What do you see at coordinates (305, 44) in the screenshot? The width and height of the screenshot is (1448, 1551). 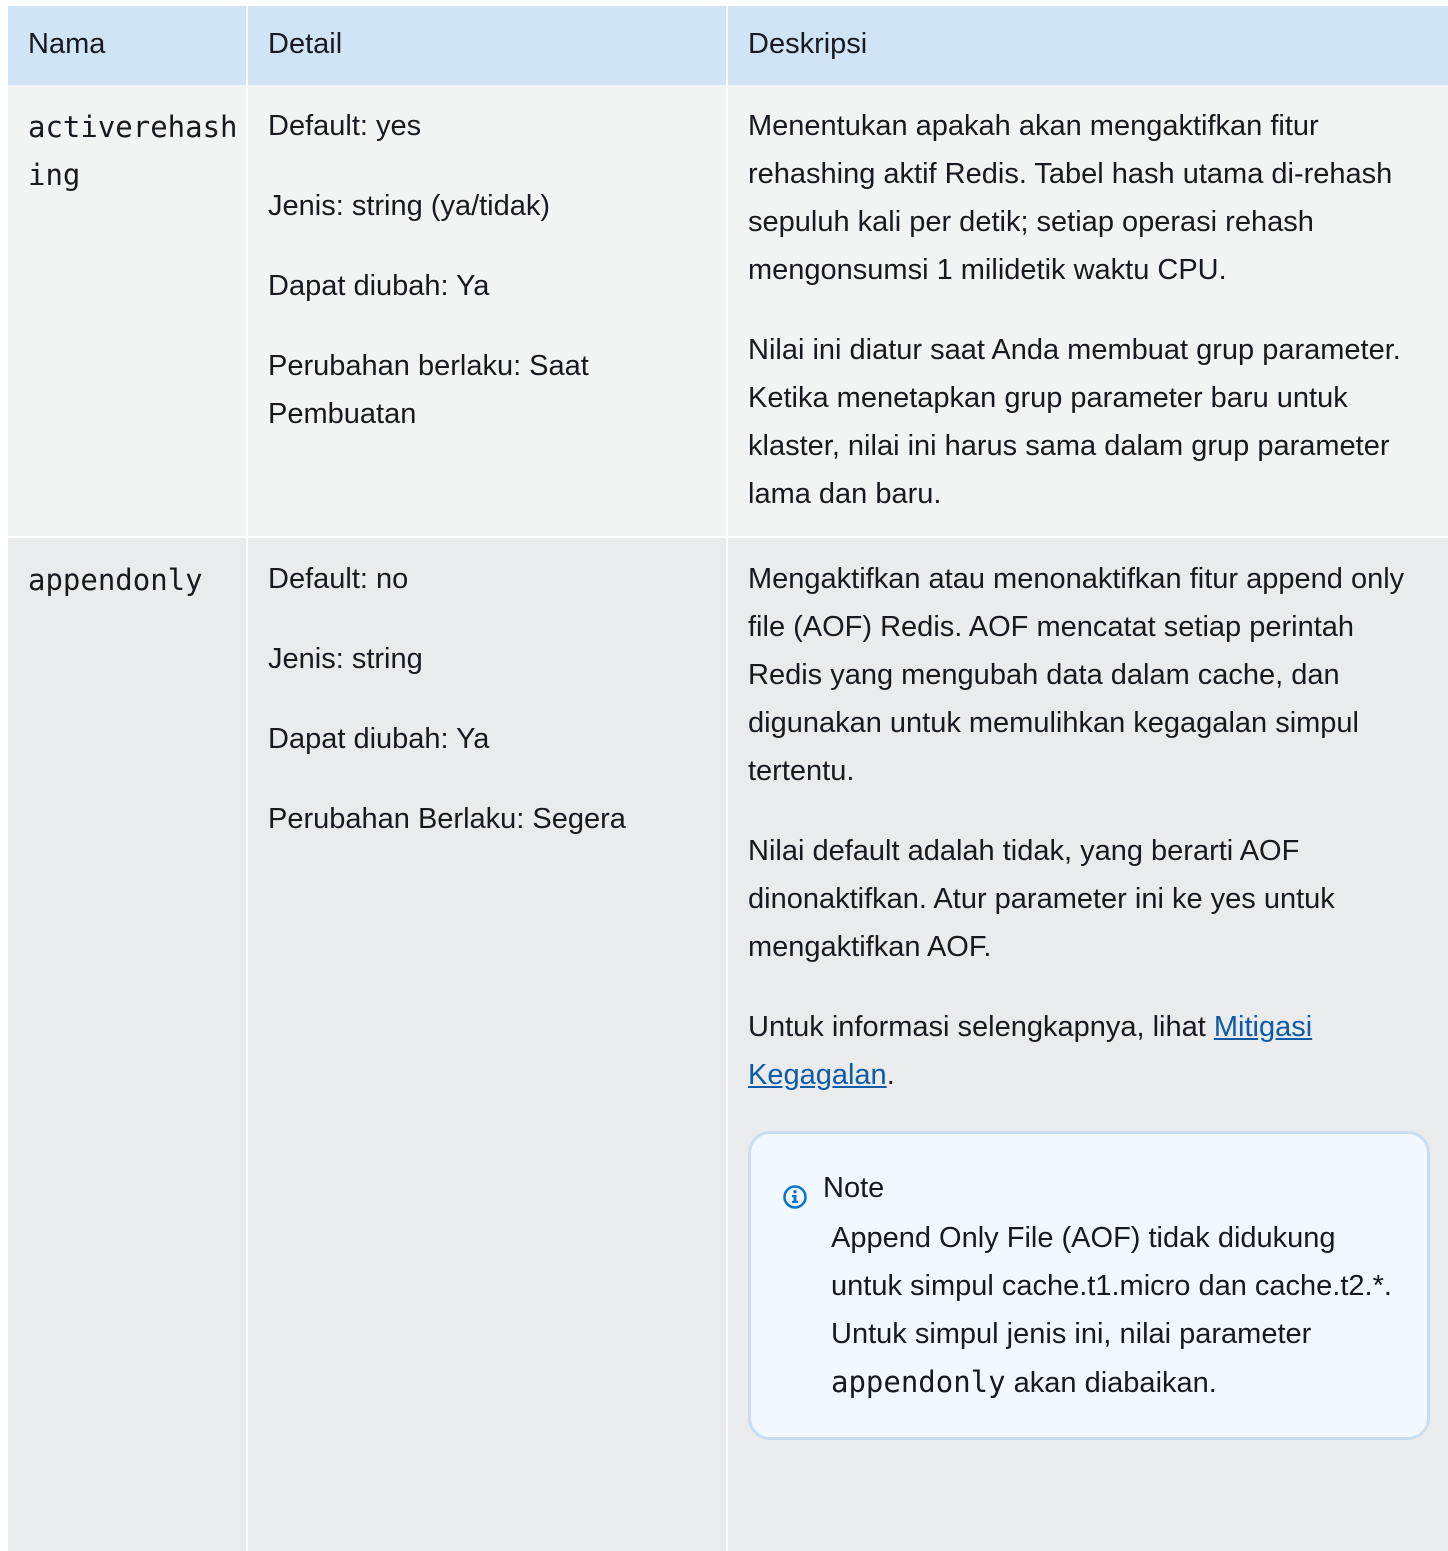 I see `header-detail: Detail` at bounding box center [305, 44].